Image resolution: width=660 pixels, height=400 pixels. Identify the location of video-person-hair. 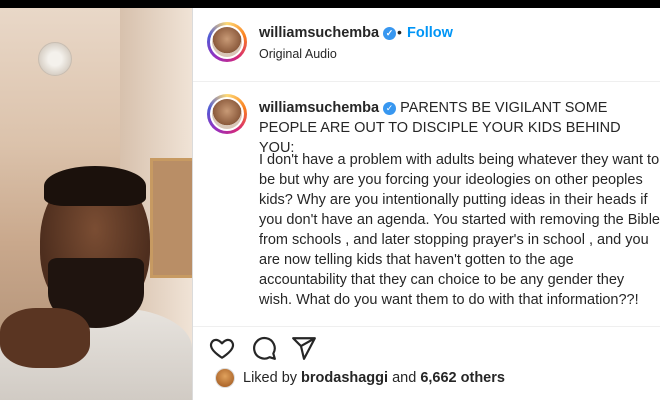
(95, 186).